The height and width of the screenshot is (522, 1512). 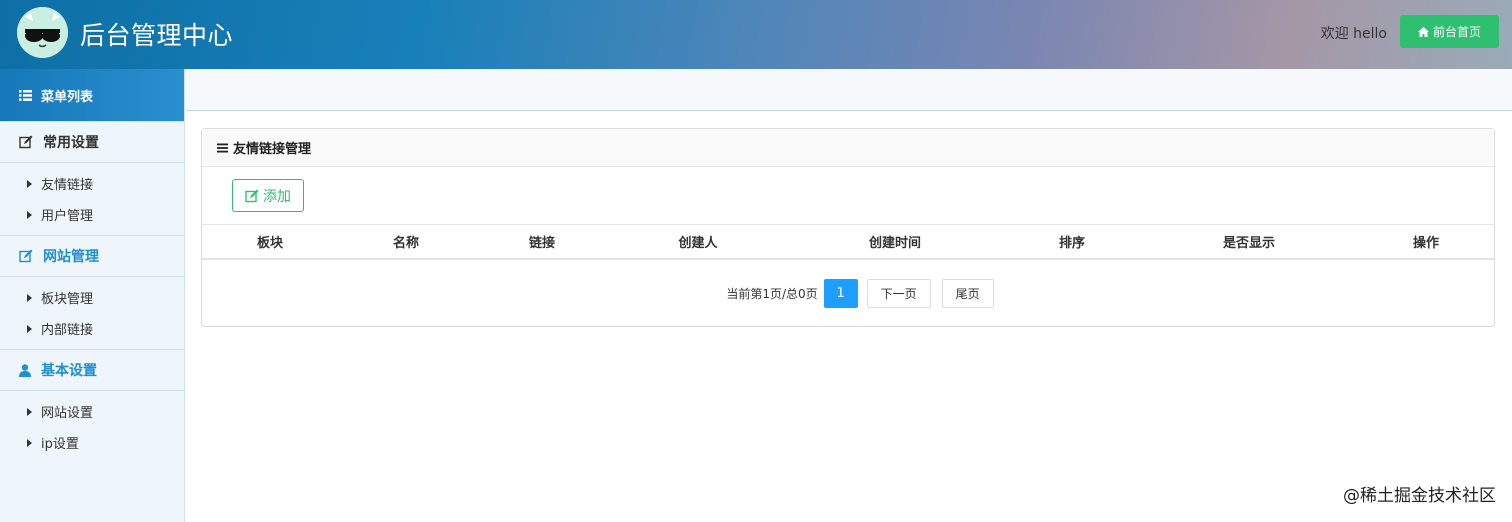 What do you see at coordinates (25, 370) in the screenshot?
I see `user-icon` at bounding box center [25, 370].